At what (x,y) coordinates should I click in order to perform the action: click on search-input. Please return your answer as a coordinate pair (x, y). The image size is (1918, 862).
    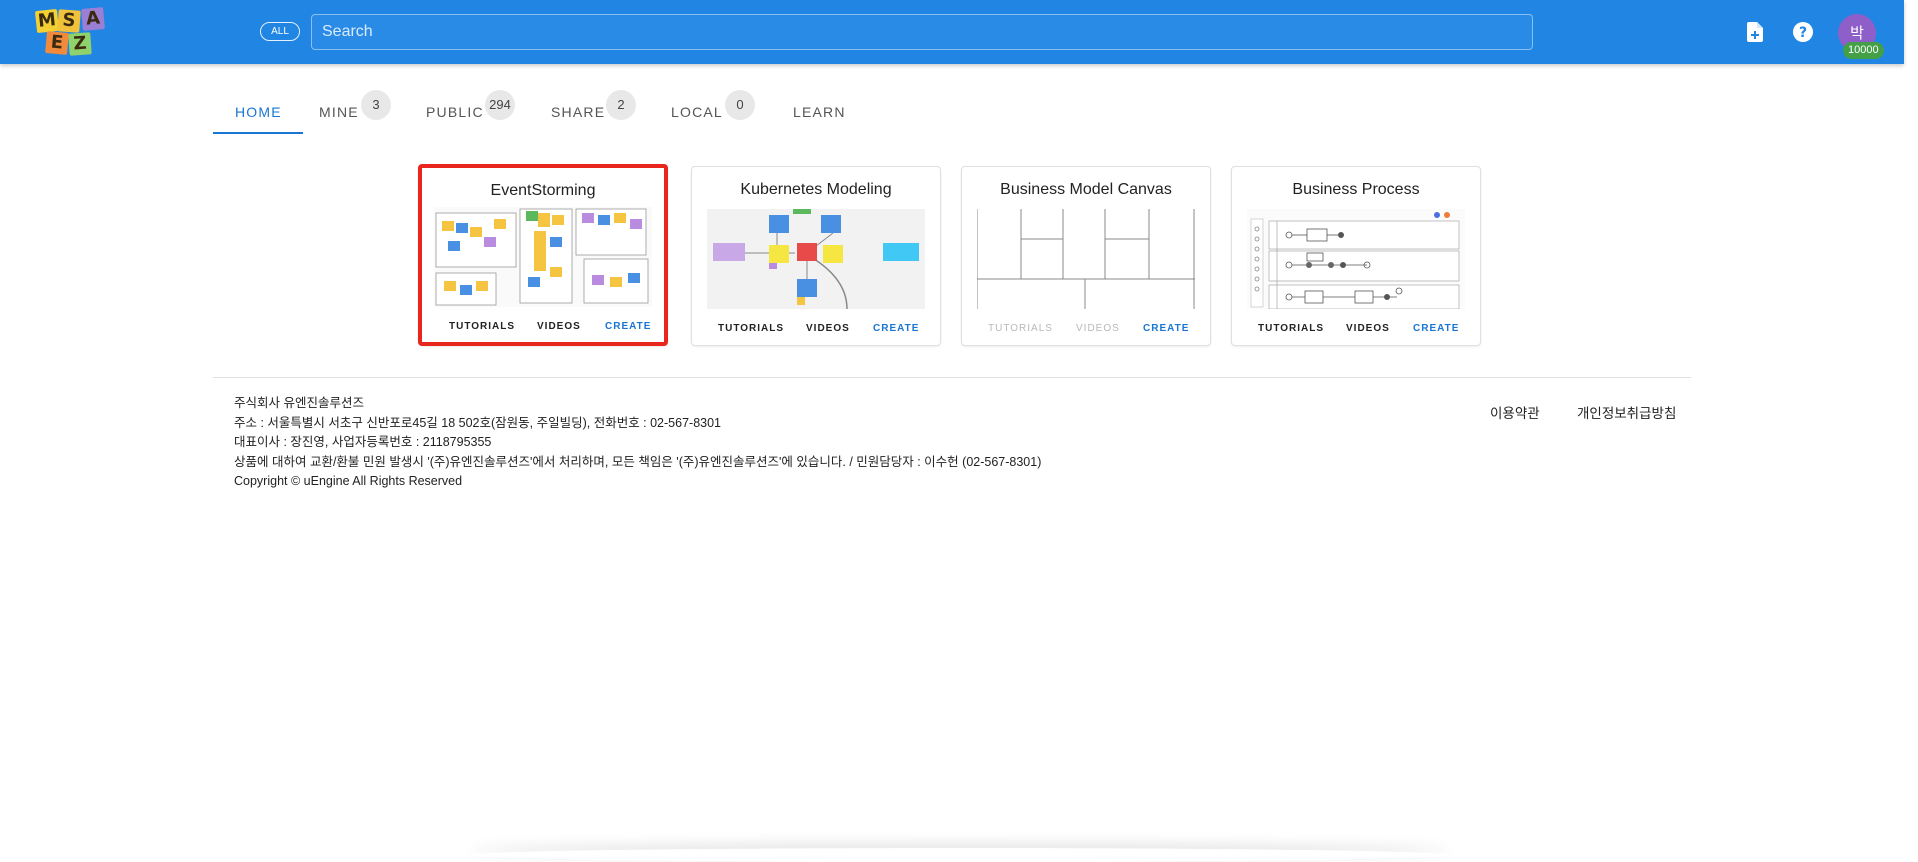
    Looking at the image, I should click on (922, 32).